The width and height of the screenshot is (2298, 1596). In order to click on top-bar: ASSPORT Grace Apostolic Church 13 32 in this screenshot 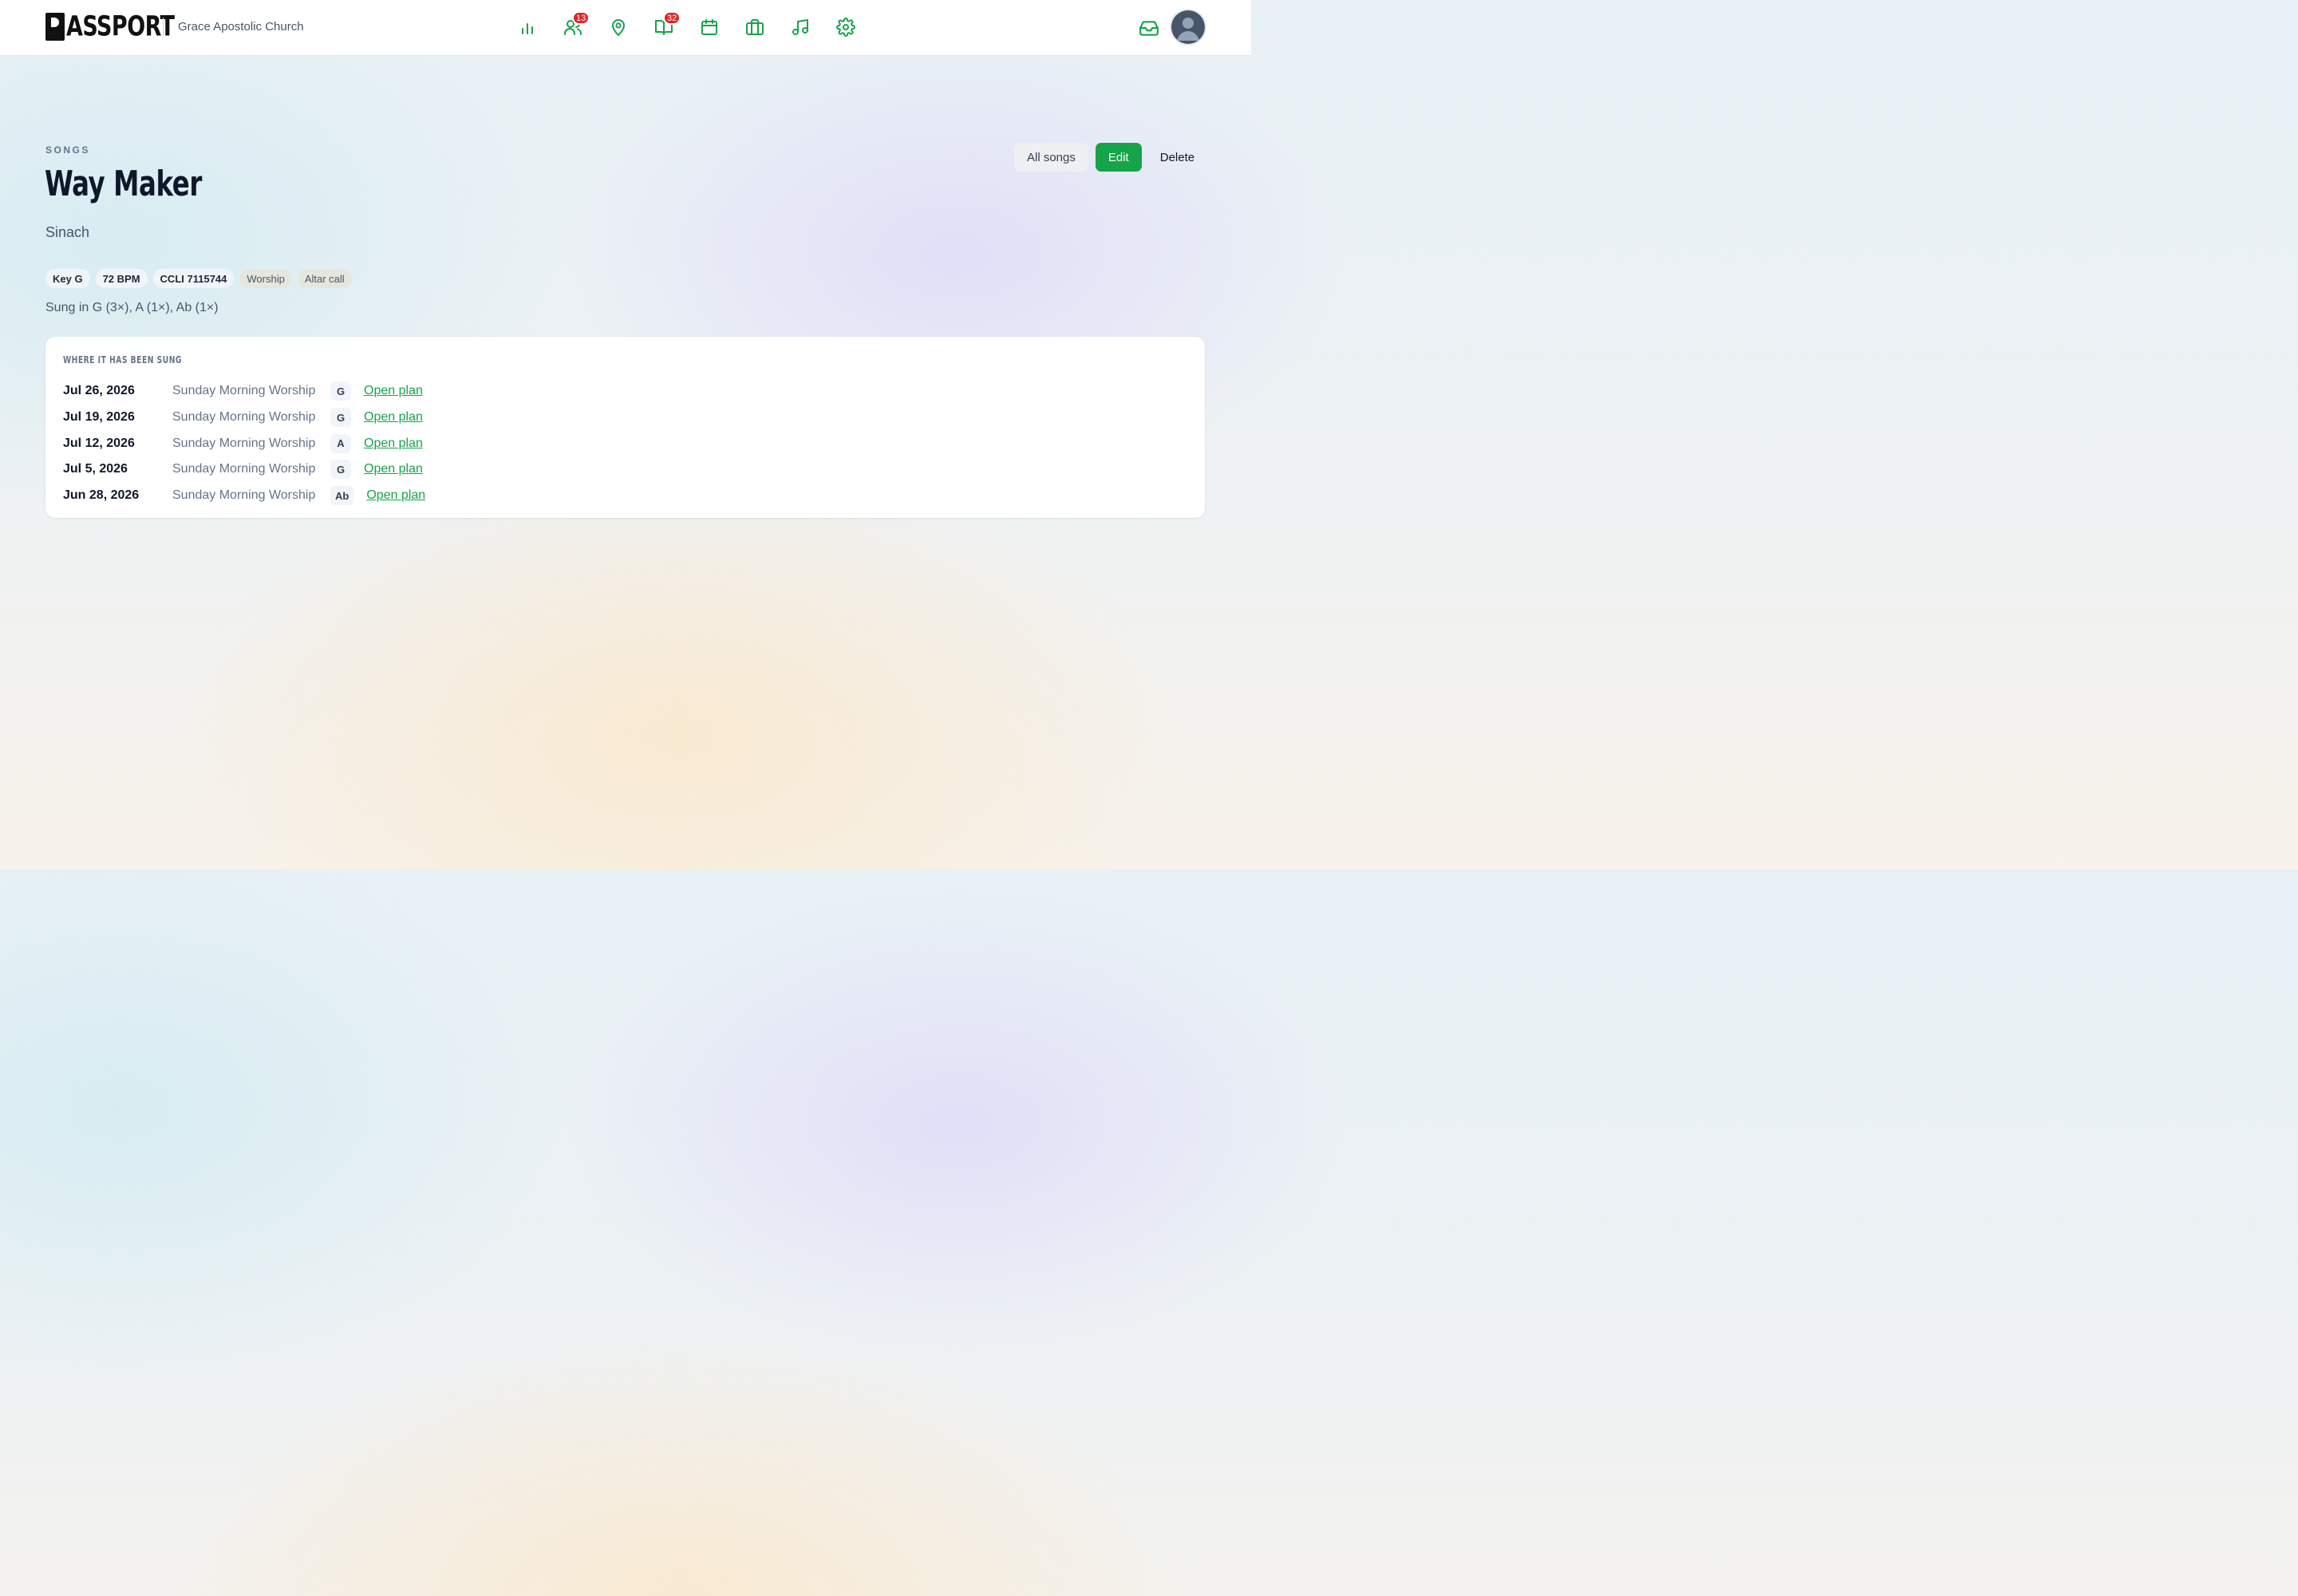, I will do `click(626, 28)`.